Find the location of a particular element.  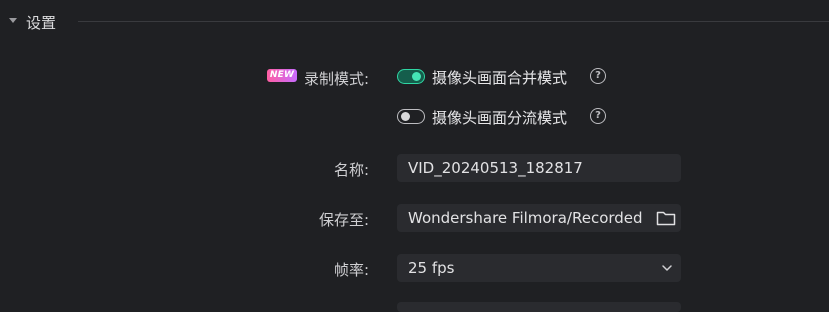

recording-mode-label: 录制模式: is located at coordinates (336, 79).